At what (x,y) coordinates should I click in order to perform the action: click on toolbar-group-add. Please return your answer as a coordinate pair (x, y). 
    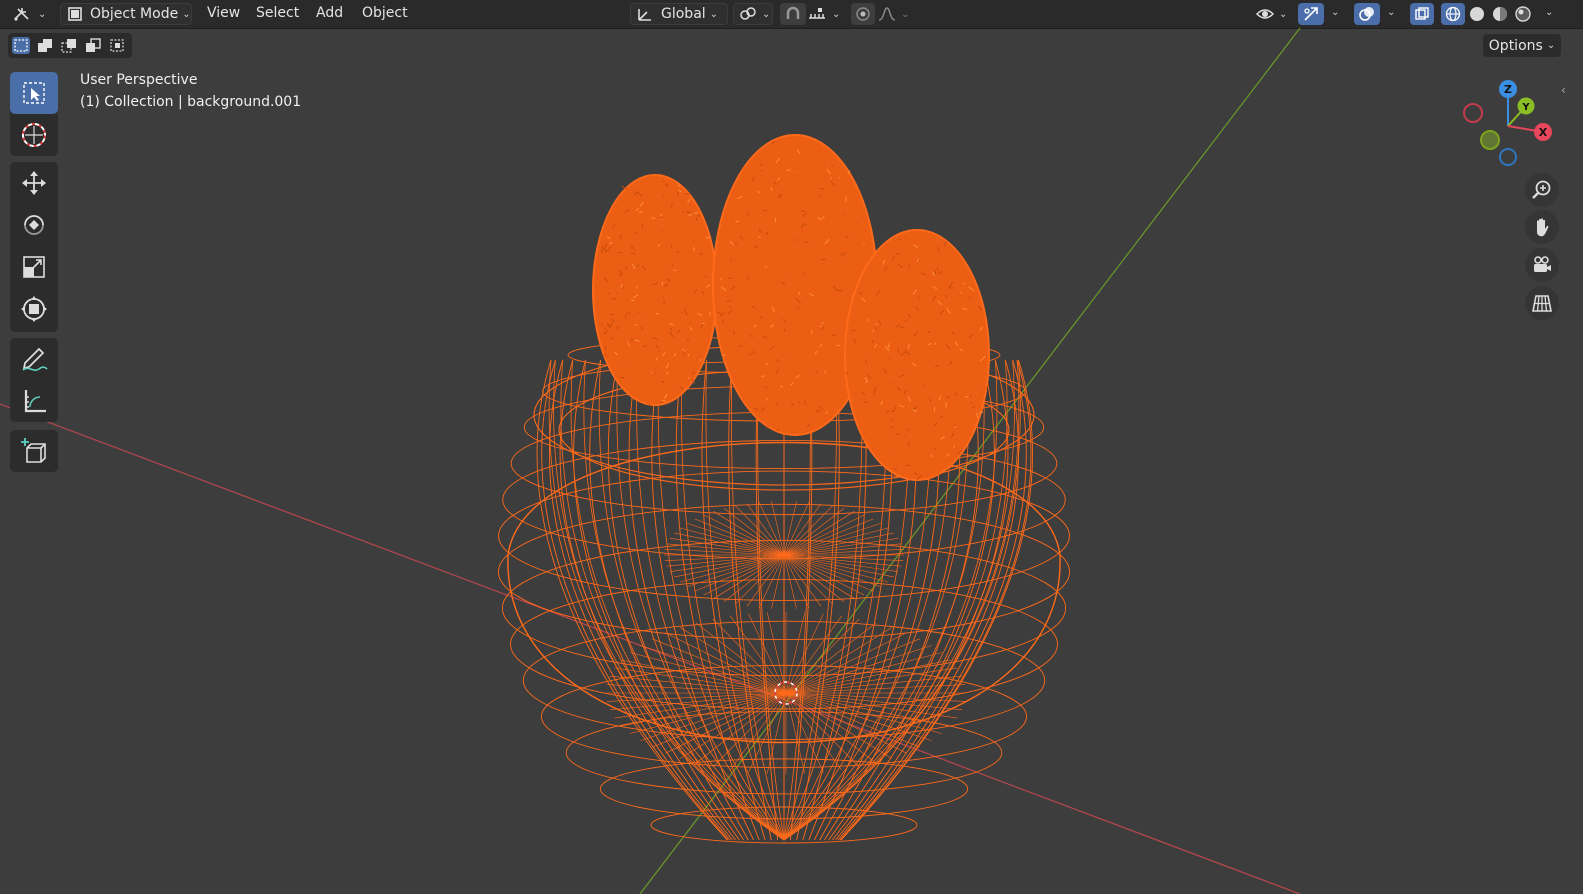
    Looking at the image, I should click on (34, 451).